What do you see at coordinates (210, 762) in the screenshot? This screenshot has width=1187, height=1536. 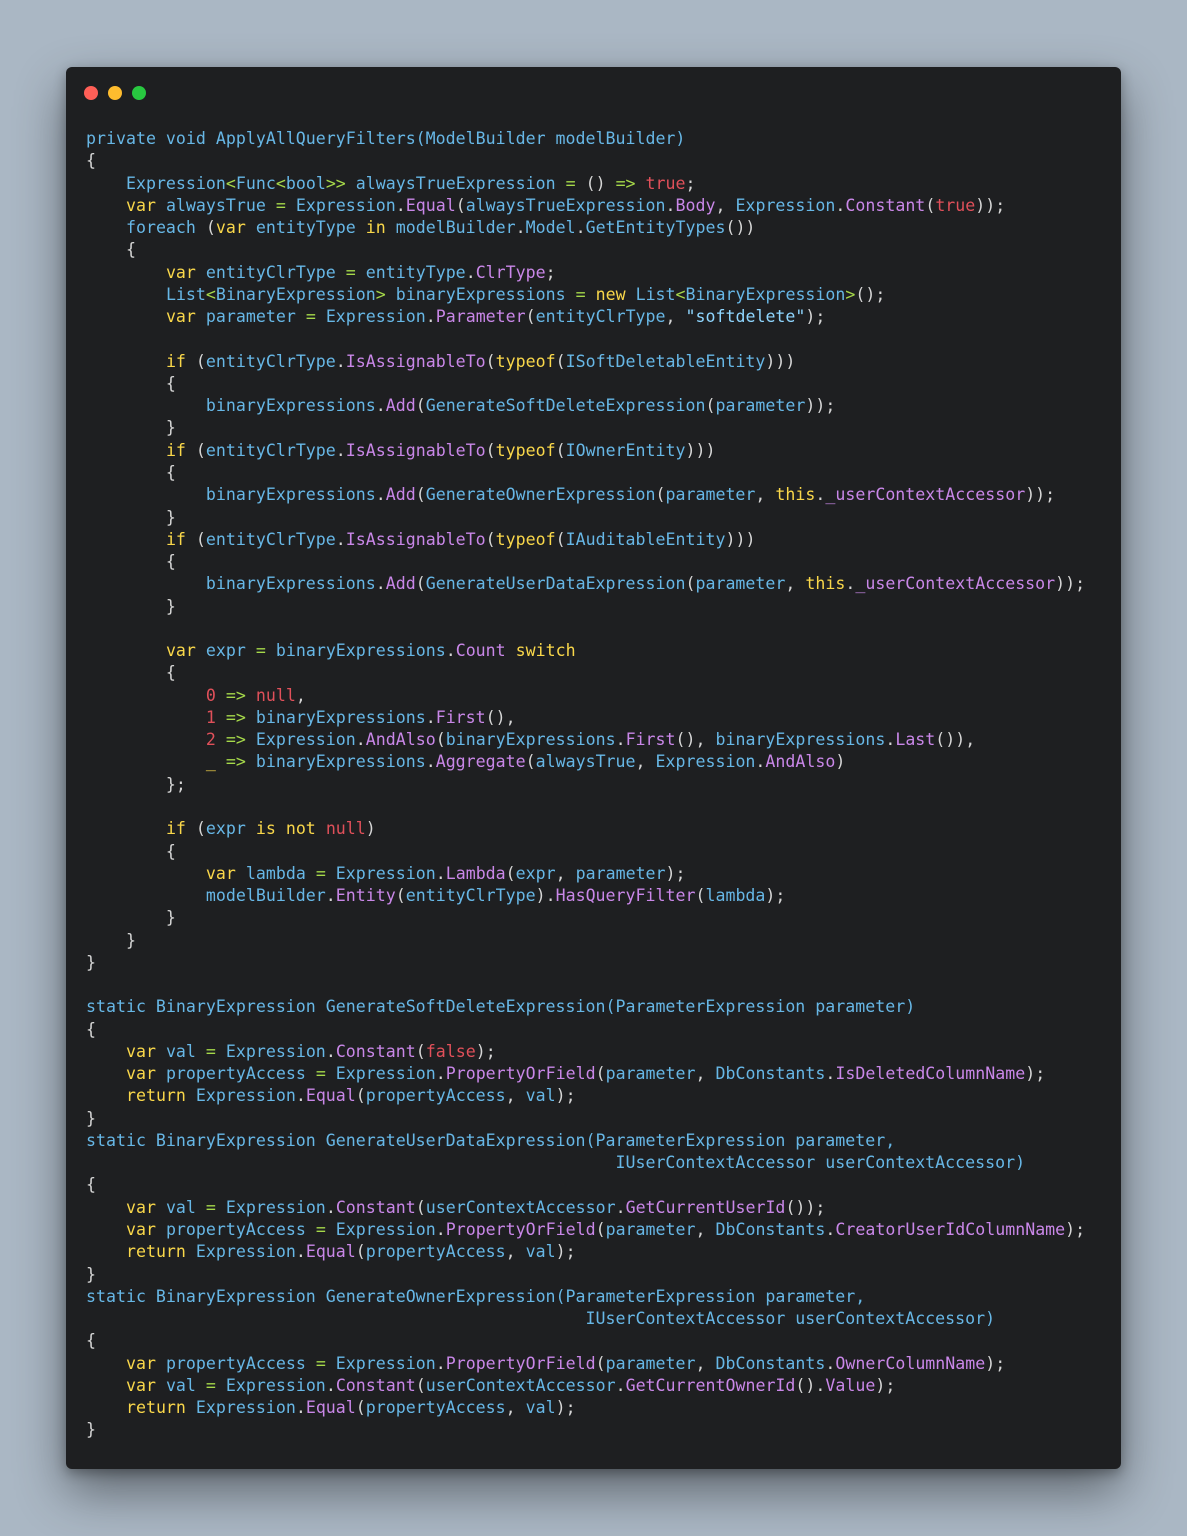 I see `code-token: _` at bounding box center [210, 762].